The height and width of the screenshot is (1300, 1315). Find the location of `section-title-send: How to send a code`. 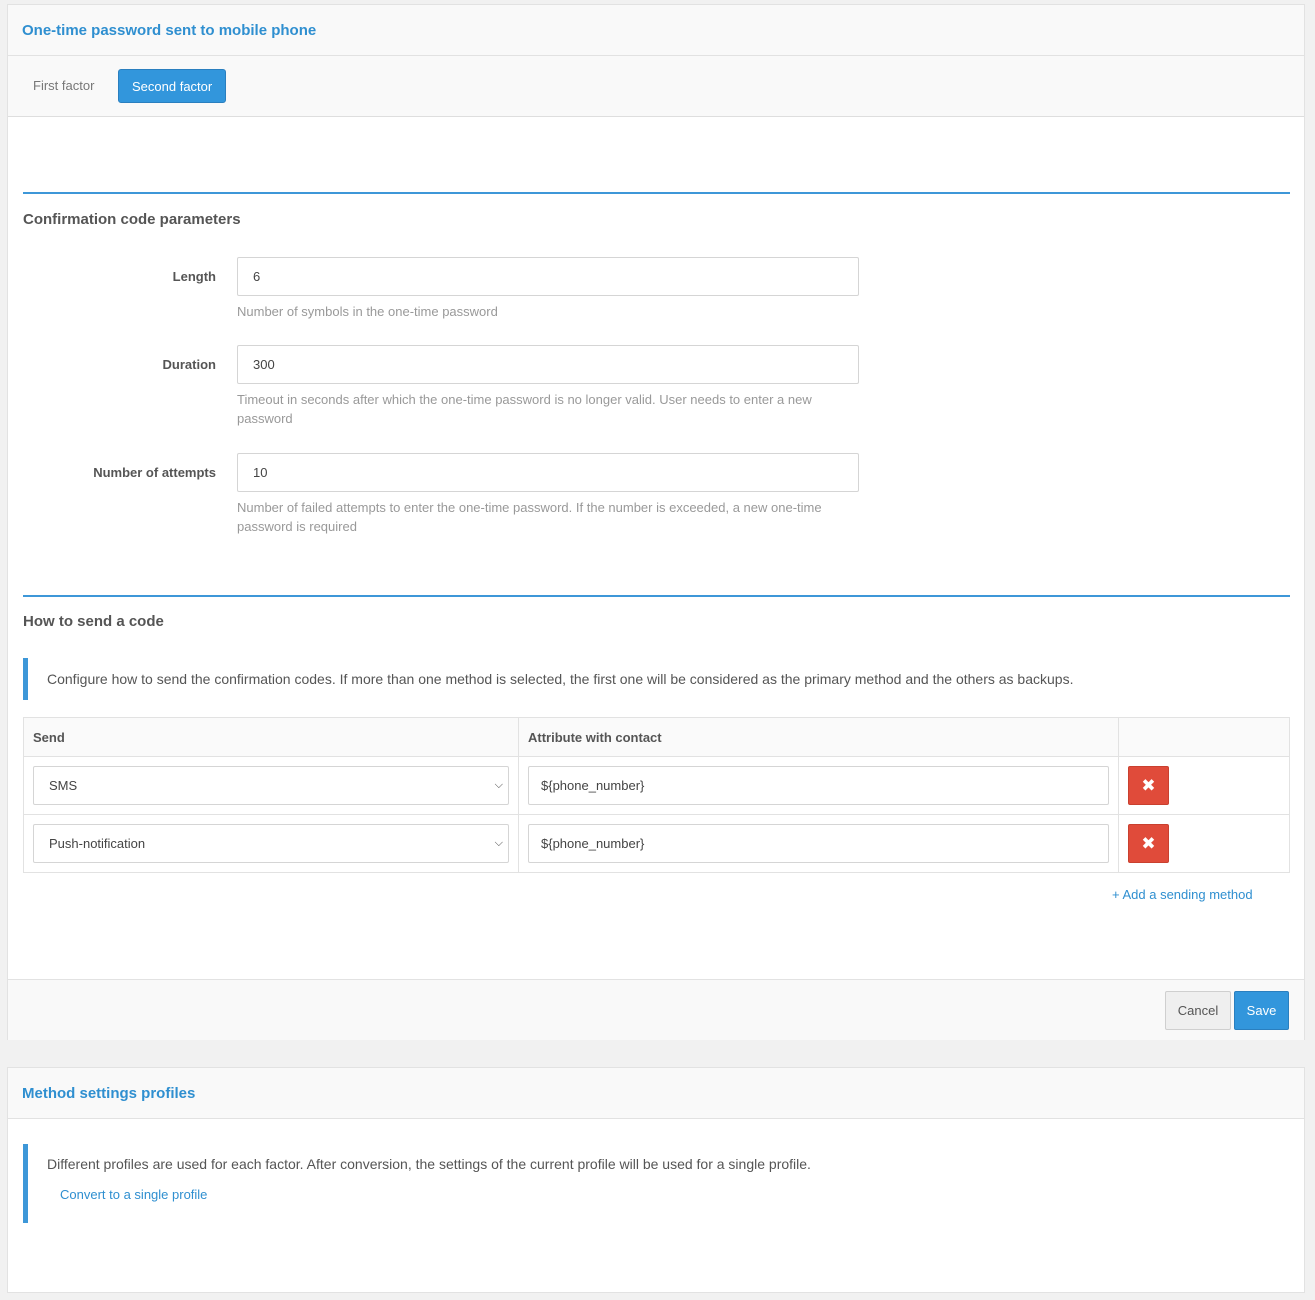

section-title-send: How to send a code is located at coordinates (93, 621).